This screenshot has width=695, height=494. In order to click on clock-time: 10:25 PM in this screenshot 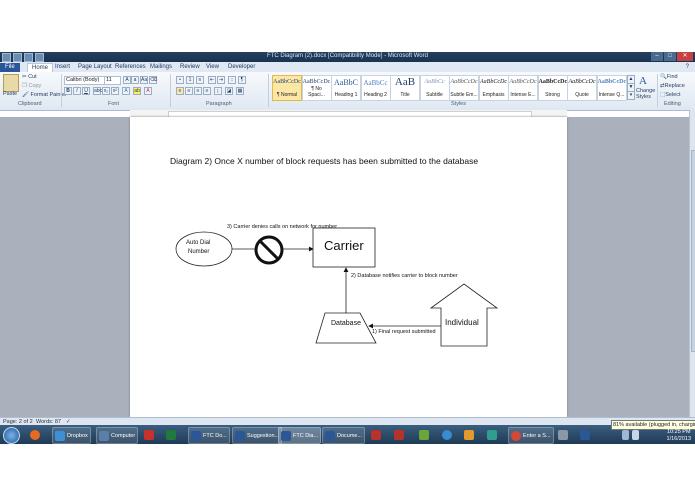, I will do `click(678, 432)`.